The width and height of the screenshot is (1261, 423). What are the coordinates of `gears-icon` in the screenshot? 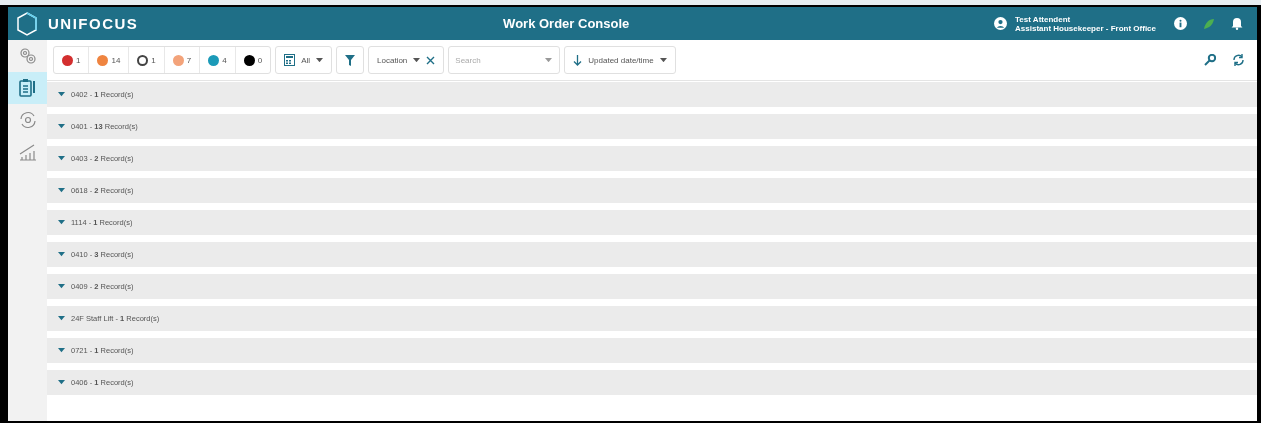 It's located at (27, 56).